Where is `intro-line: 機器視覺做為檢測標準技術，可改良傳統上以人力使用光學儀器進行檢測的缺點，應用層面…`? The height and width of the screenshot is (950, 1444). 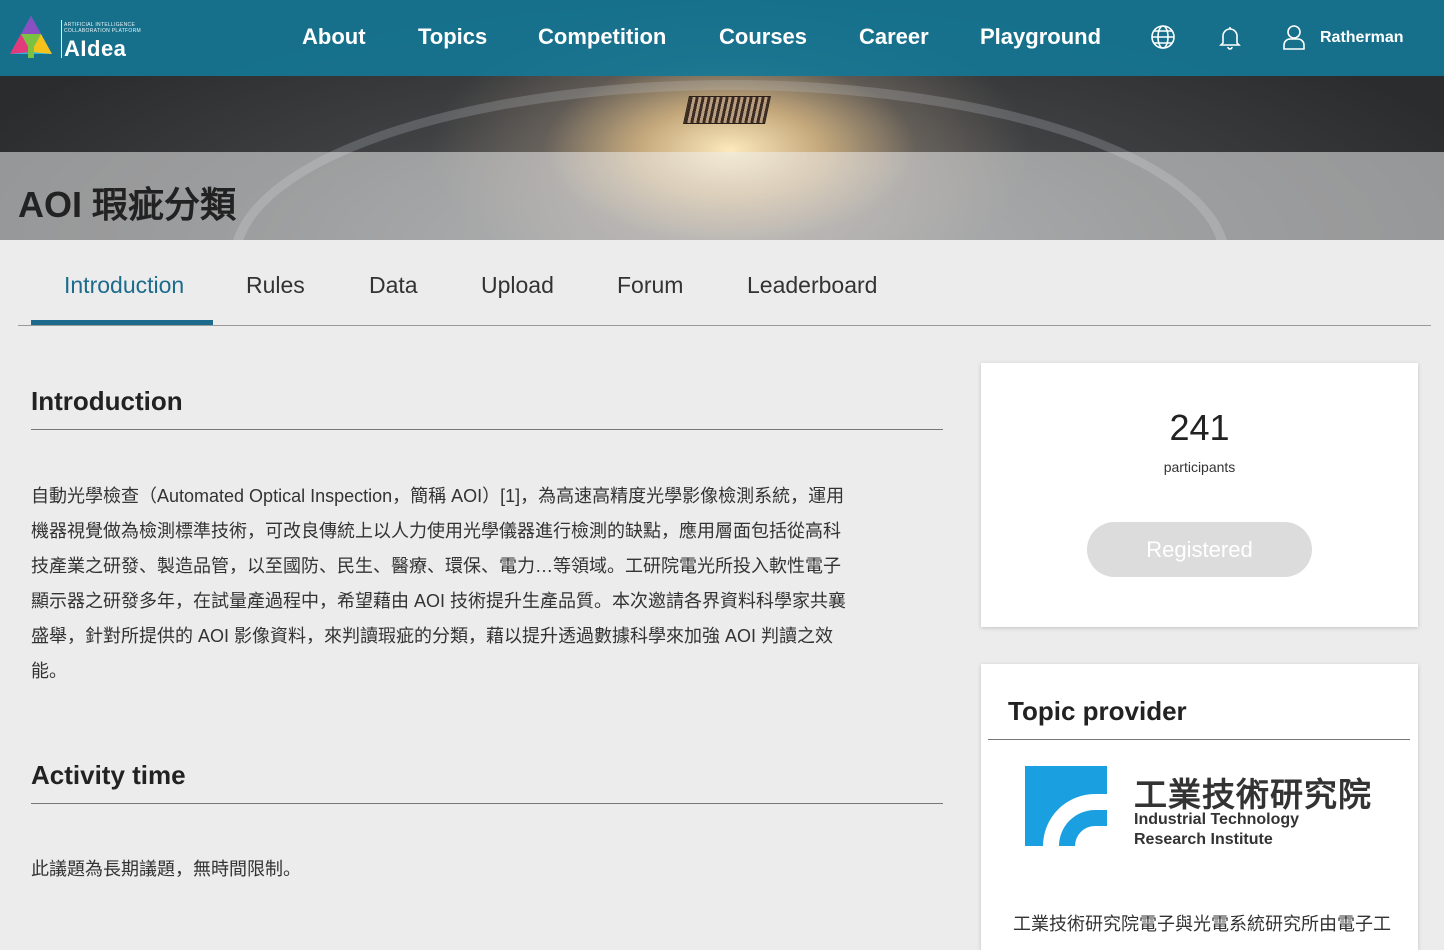 intro-line: 機器視覺做為檢測標準技術，可改良傳統上以人力使用光學儀器進行檢測的缺點，應用層面… is located at coordinates (436, 531).